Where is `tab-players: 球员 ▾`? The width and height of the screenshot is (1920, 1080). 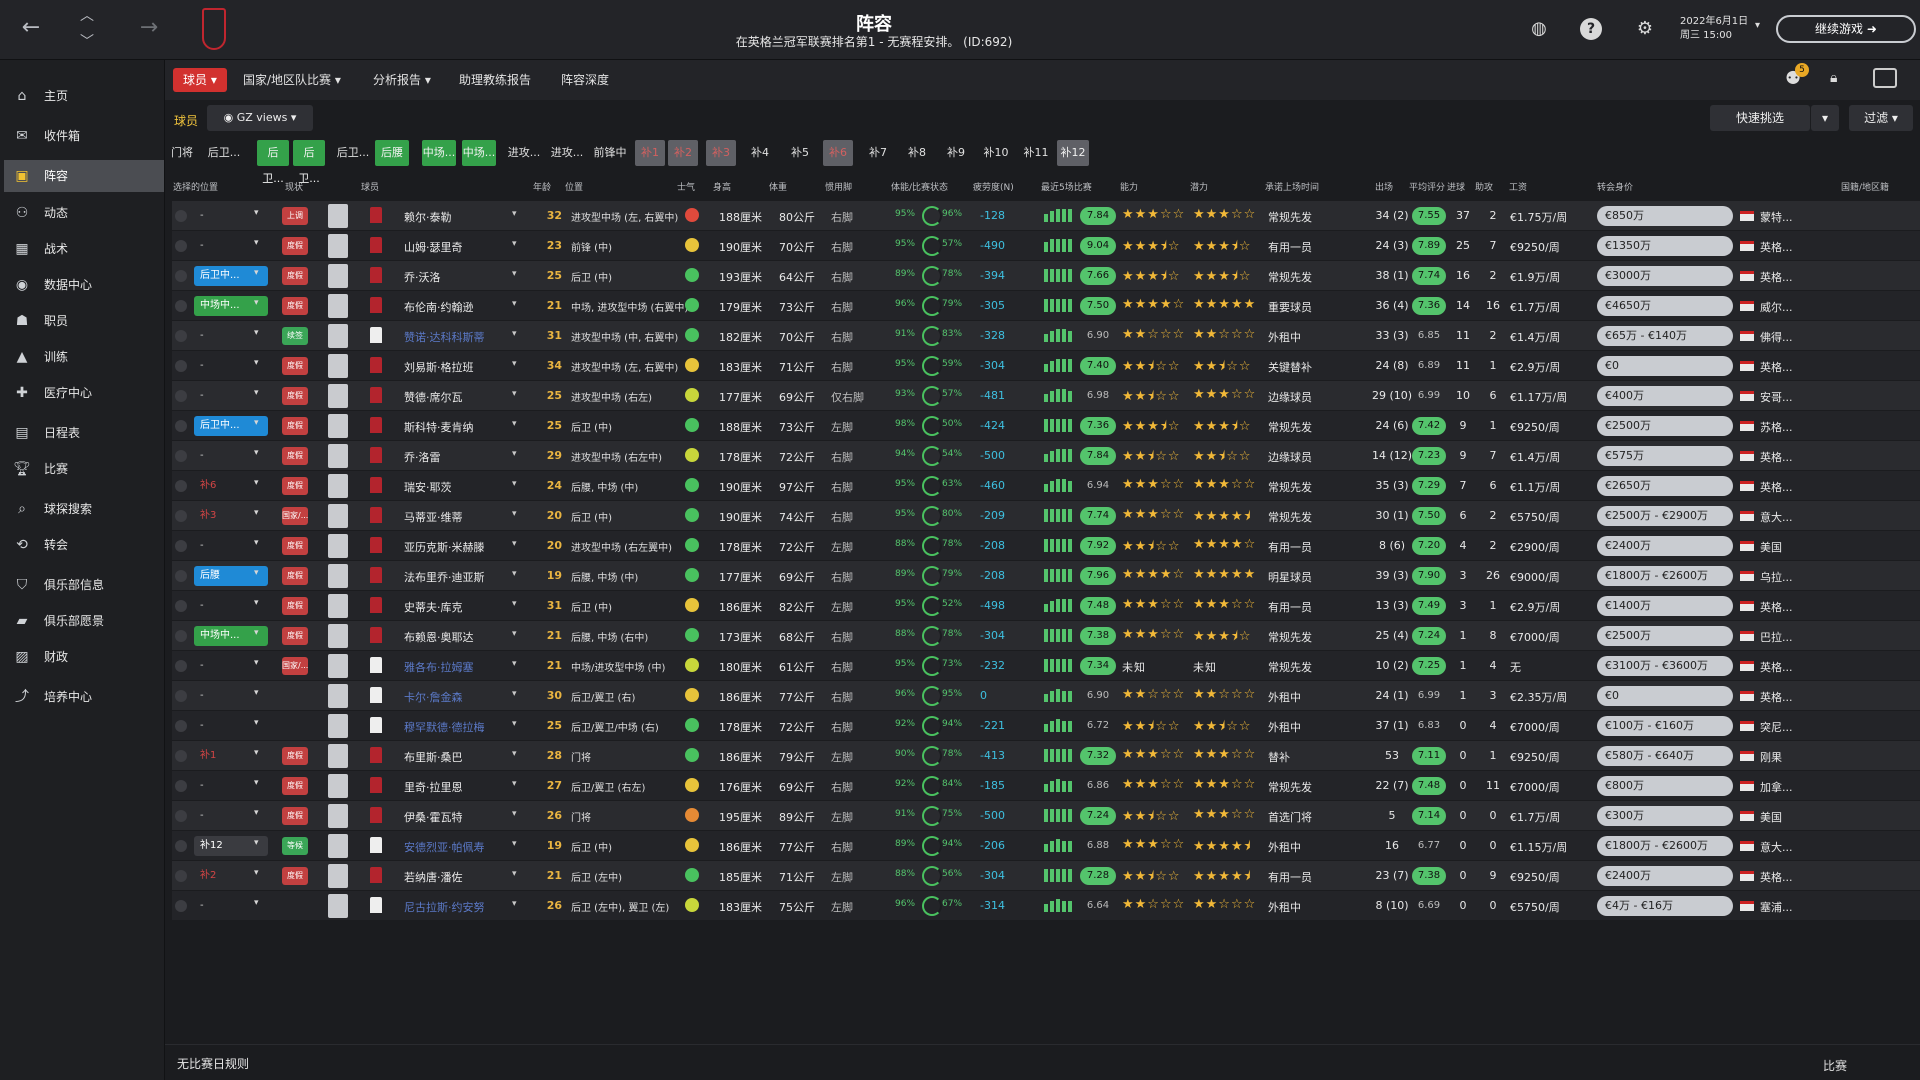 tab-players: 球员 ▾ is located at coordinates (200, 80).